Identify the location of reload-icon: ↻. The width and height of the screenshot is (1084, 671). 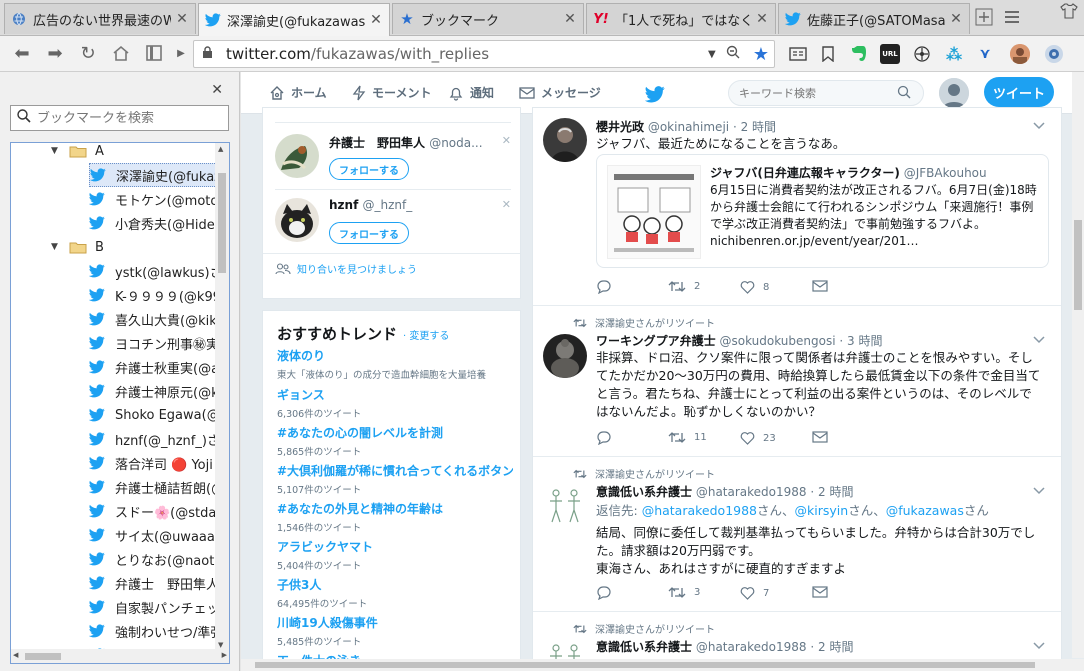
(88, 53).